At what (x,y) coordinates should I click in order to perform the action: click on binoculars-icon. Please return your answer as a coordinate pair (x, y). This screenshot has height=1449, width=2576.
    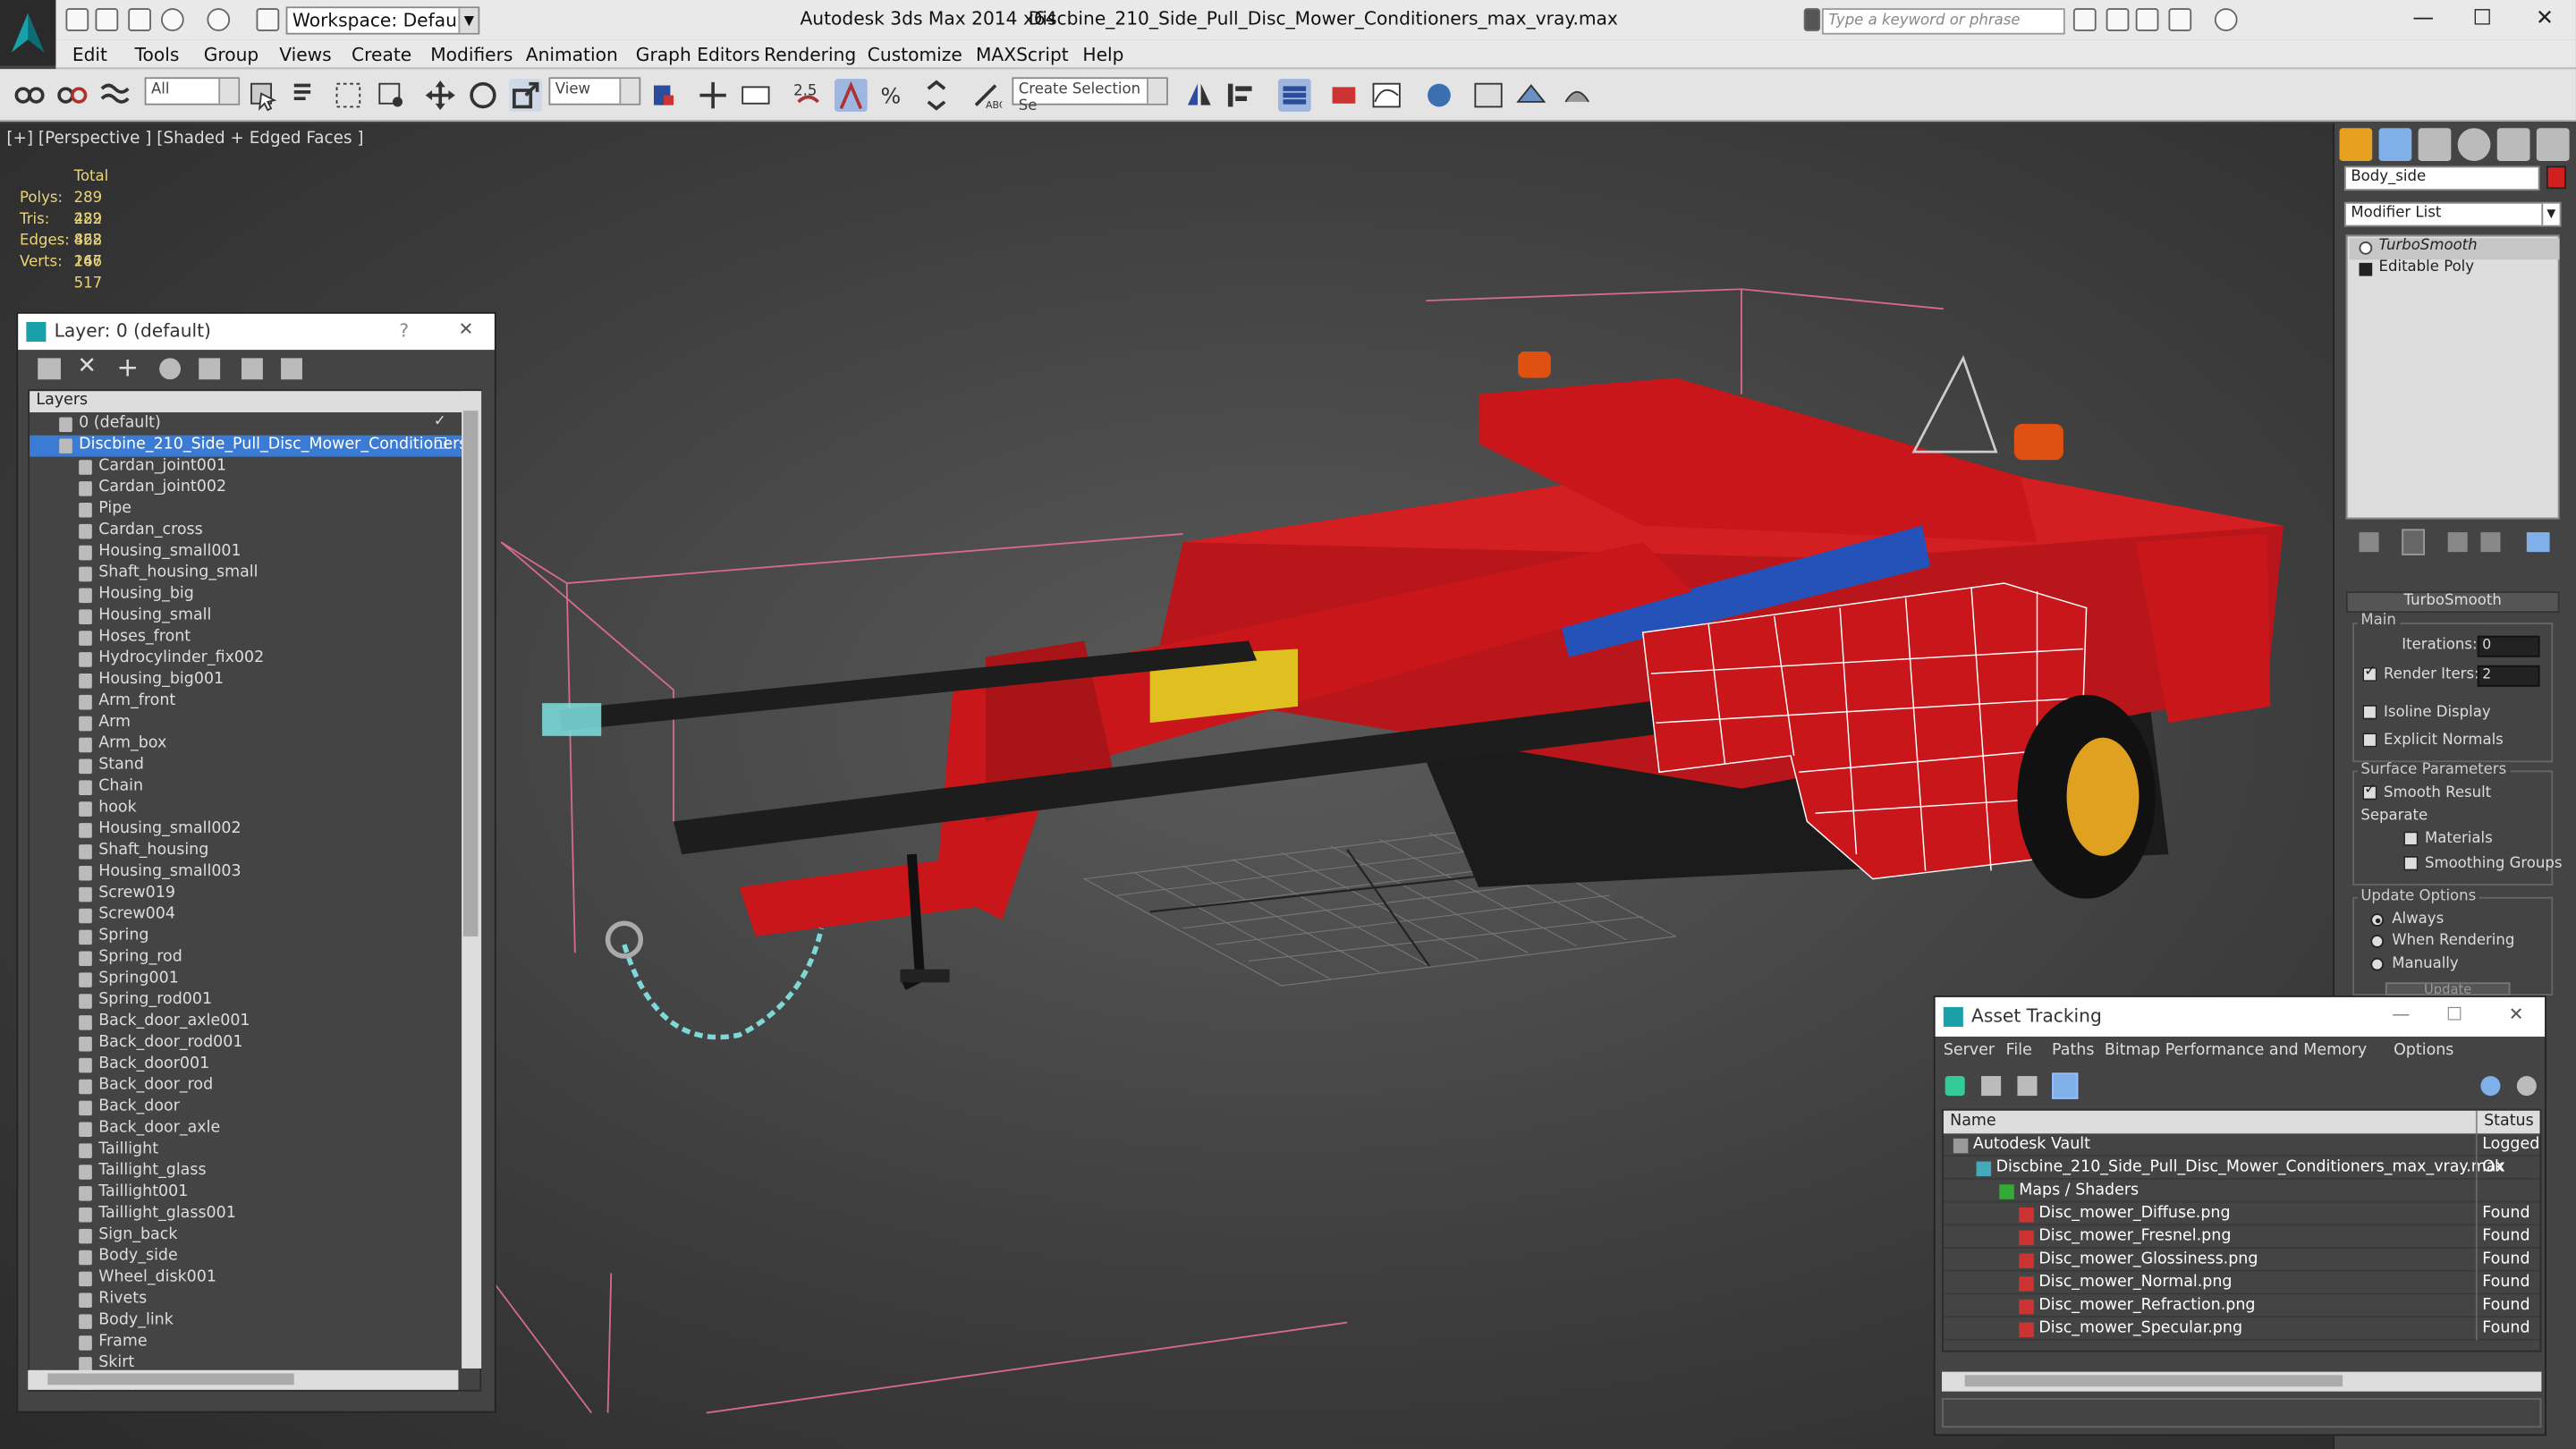
    Looking at the image, I should click on (2084, 19).